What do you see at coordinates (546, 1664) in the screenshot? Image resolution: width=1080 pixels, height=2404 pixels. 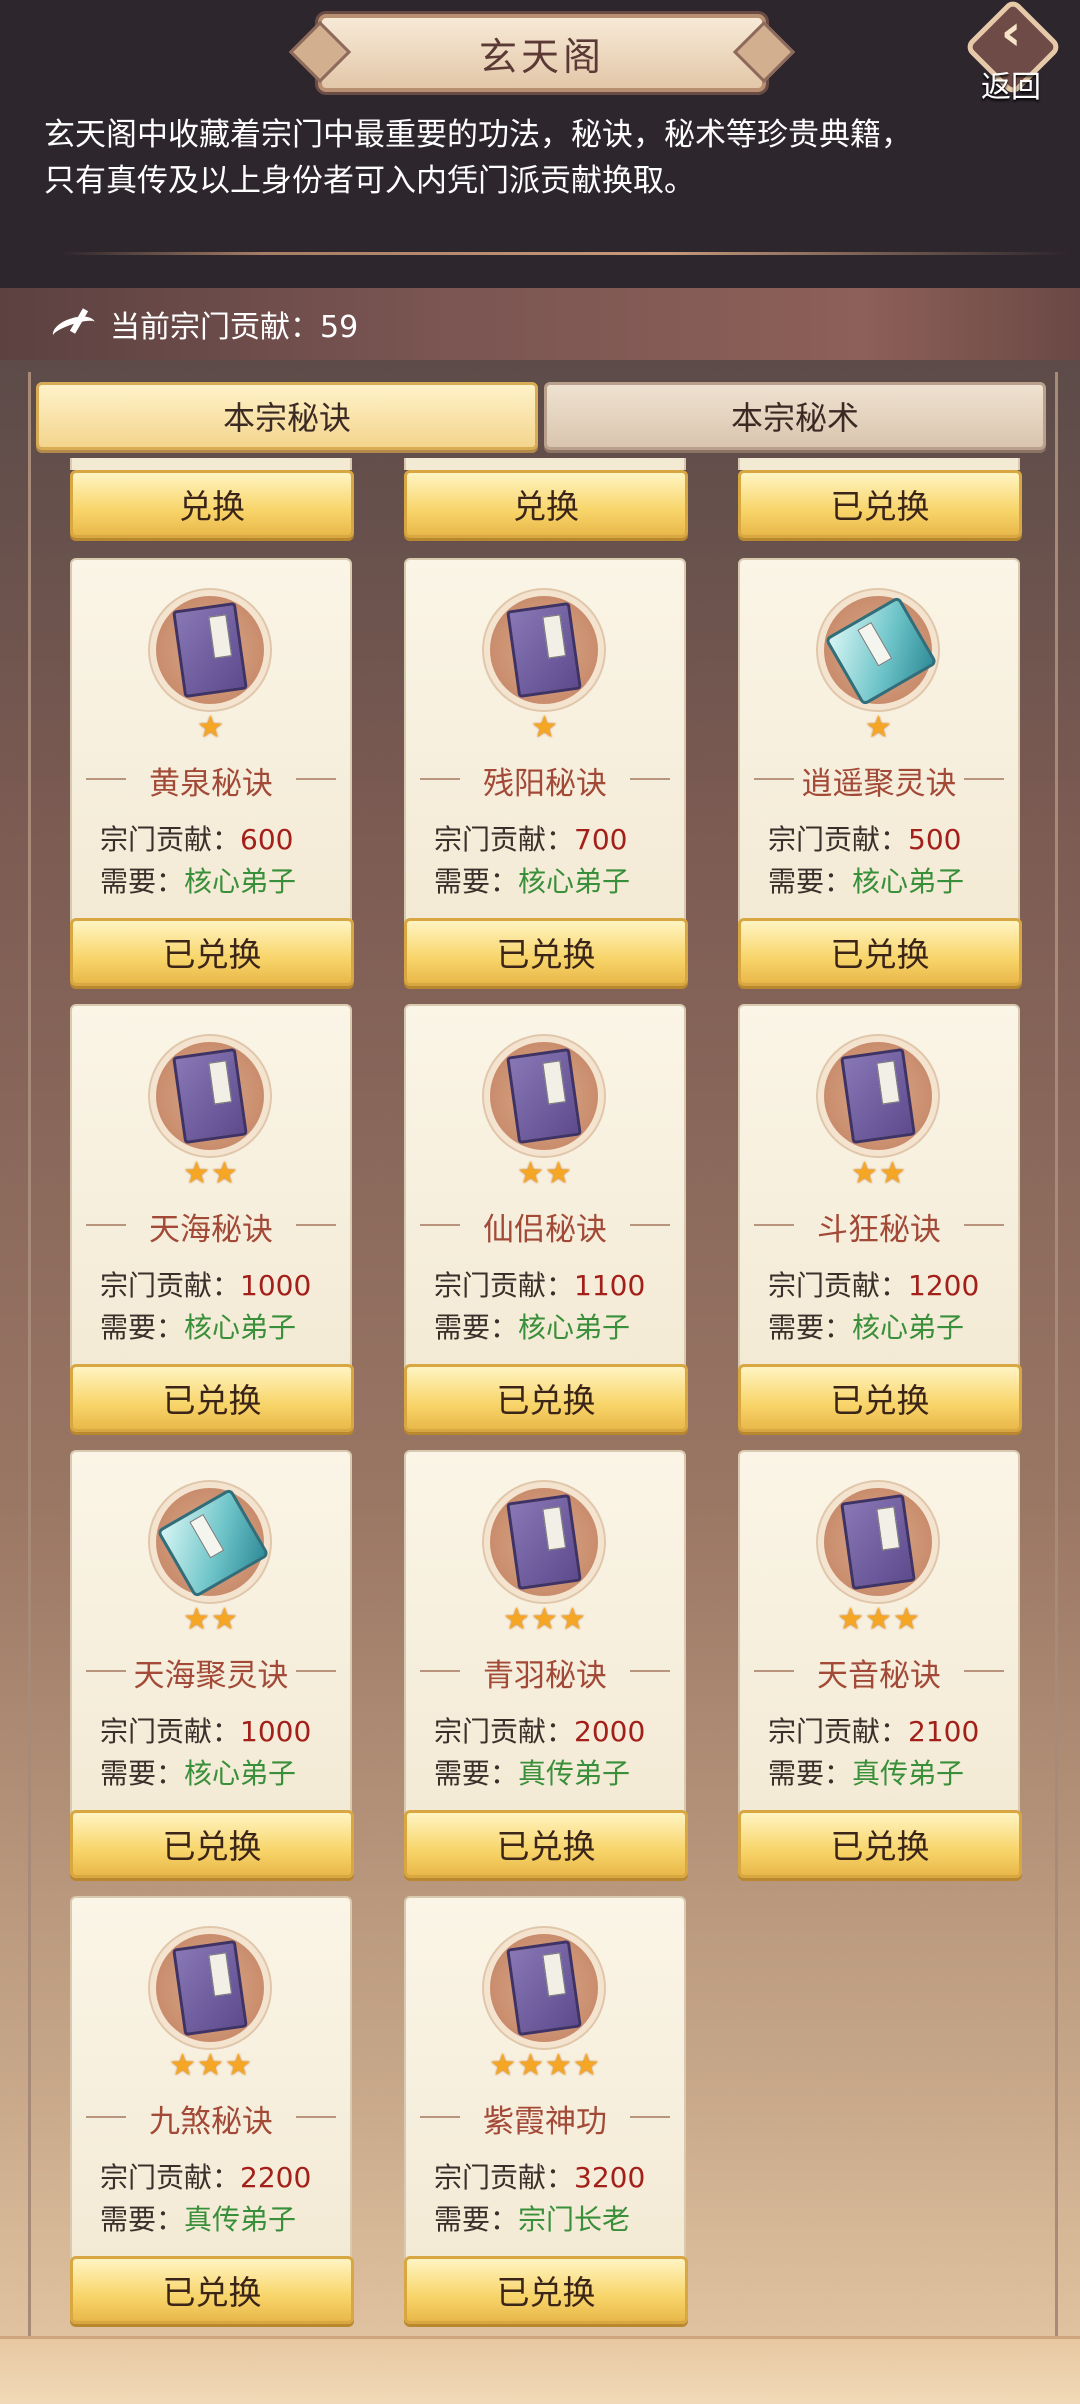 I see `item-card: ★★★ 青羽秘诀 宗门贡献：2000 需要：真传弟子 已兑换` at bounding box center [546, 1664].